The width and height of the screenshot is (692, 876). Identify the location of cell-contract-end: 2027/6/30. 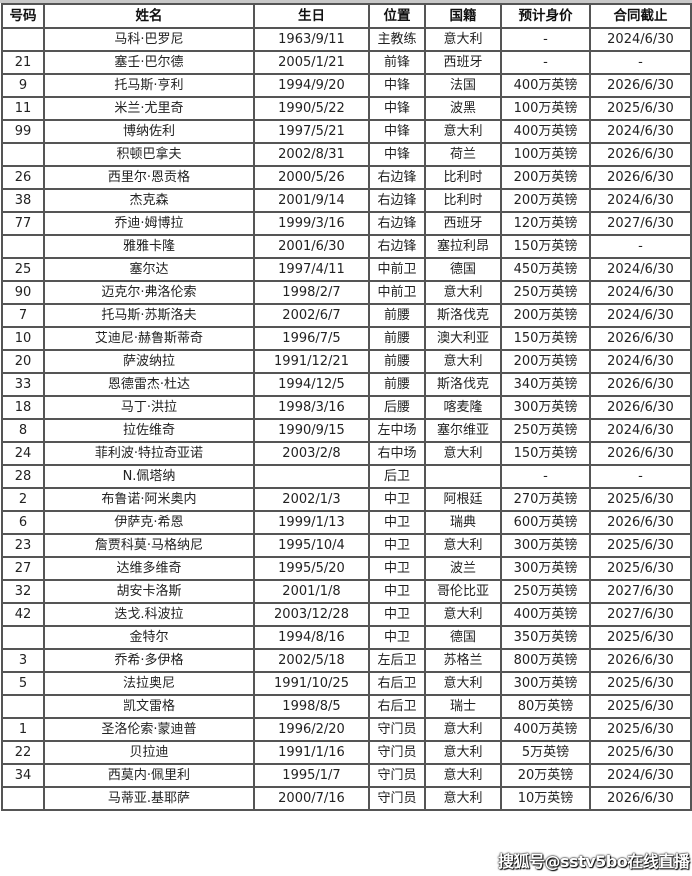
(640, 614).